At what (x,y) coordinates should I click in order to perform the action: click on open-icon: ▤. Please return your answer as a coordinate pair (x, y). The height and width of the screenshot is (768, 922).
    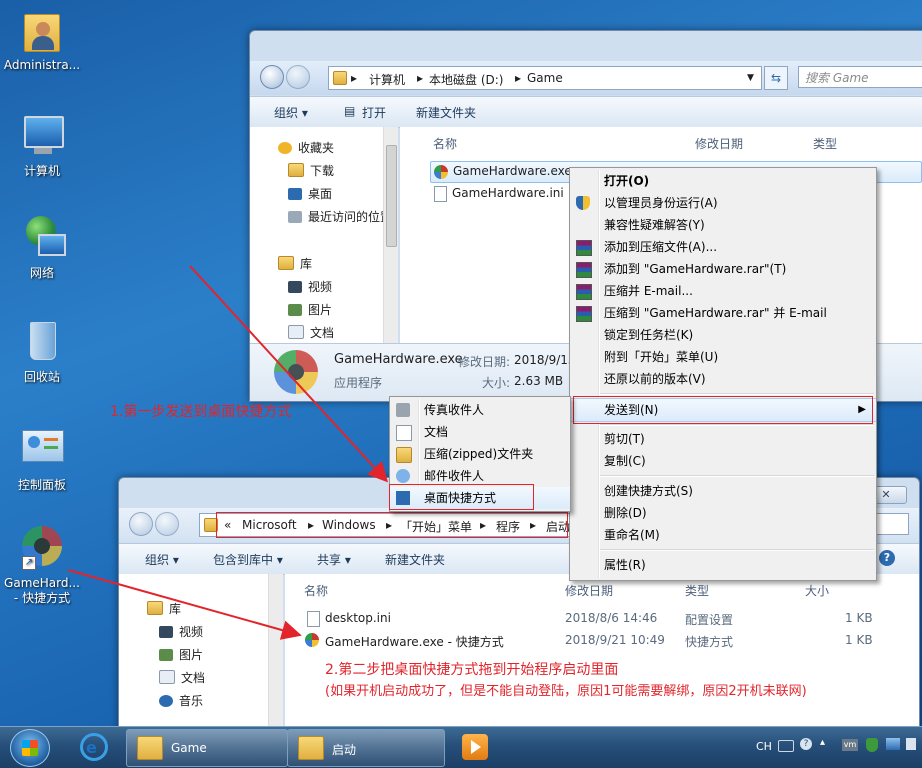
    Looking at the image, I should click on (350, 111).